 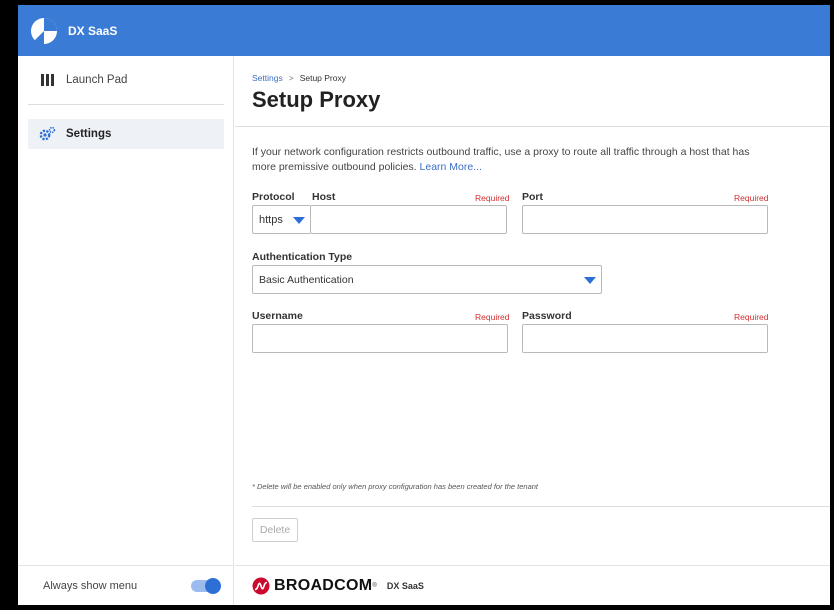 I want to click on breadcrumb-current: Setup Proxy, so click(x=322, y=78).